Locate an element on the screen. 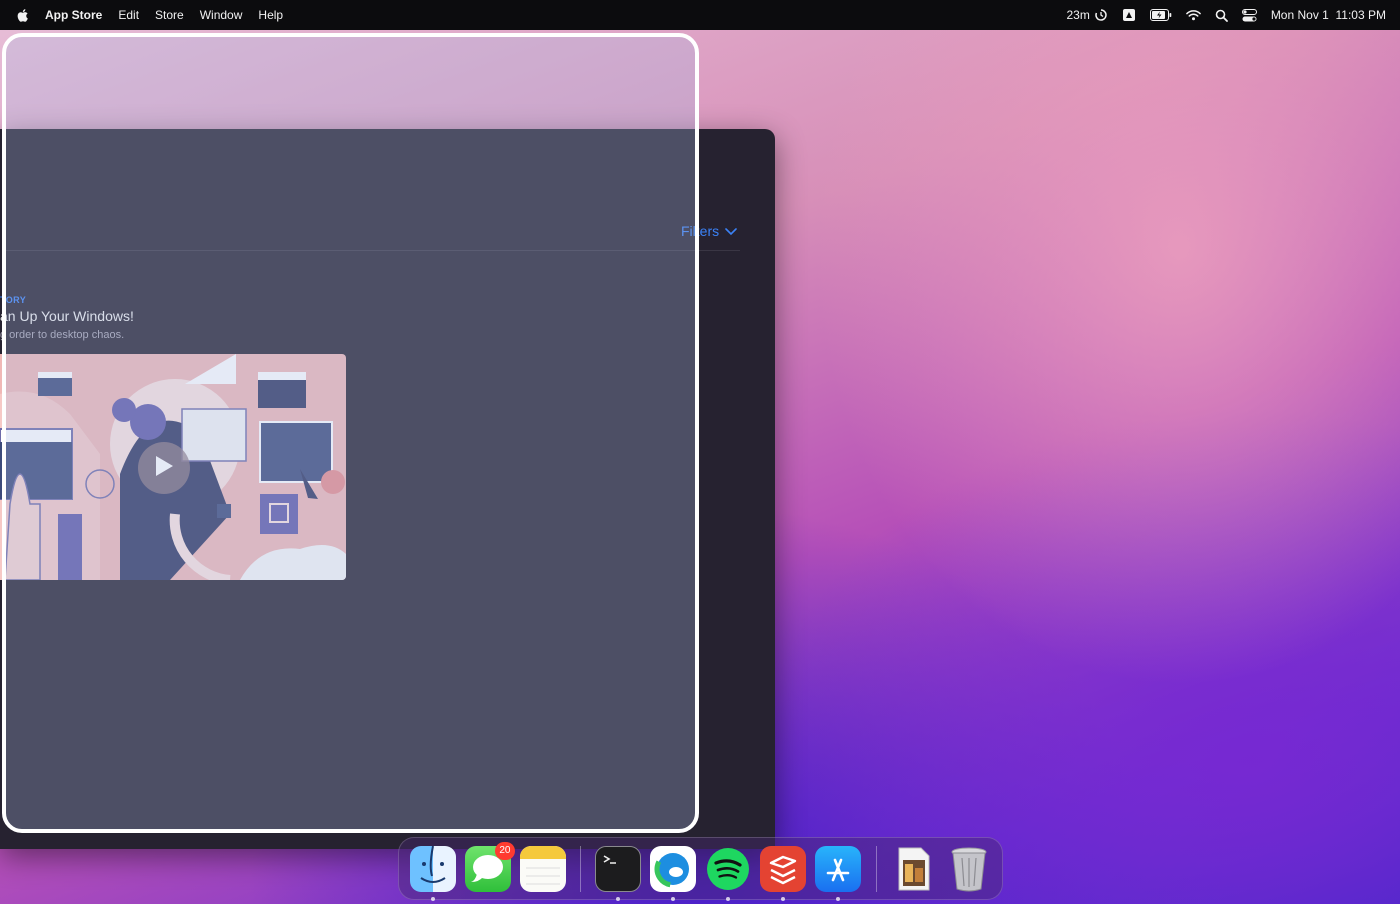  control-center-icon is located at coordinates (1249, 15).